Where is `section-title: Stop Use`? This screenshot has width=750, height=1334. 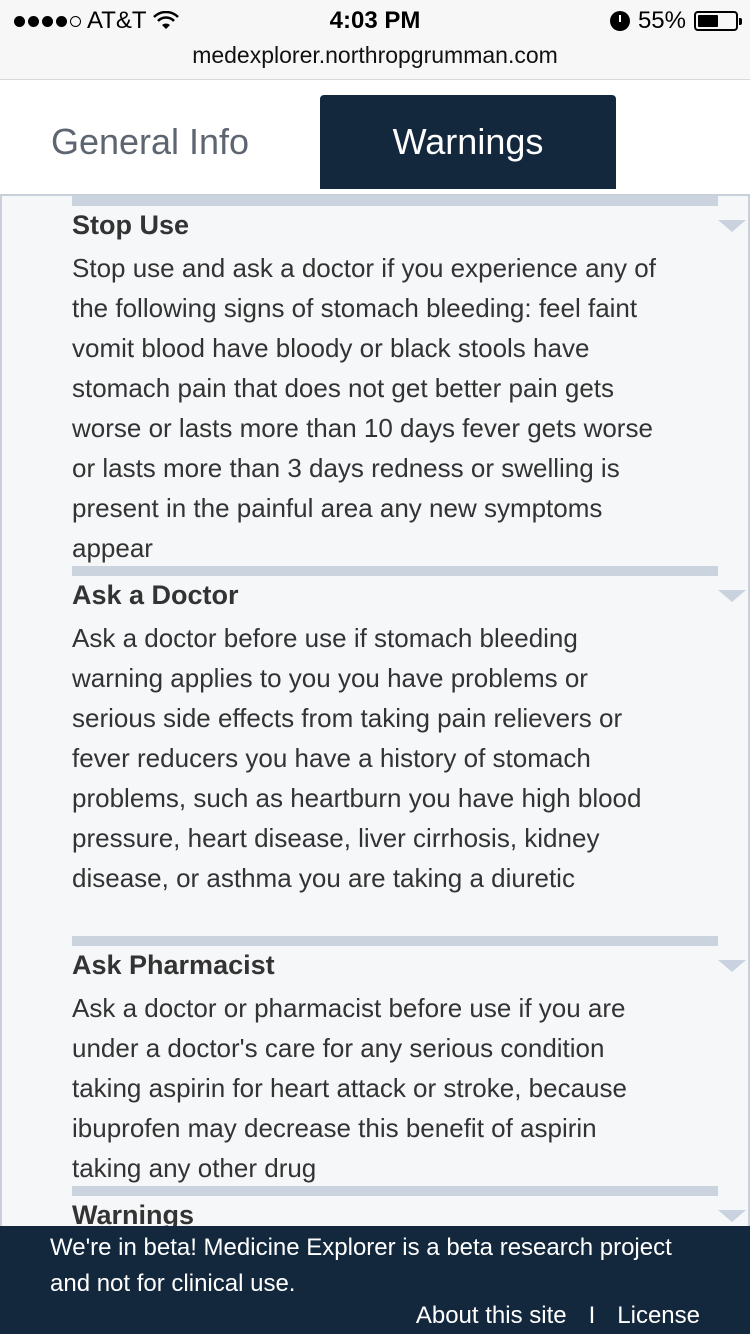
section-title: Stop Use is located at coordinates (130, 225).